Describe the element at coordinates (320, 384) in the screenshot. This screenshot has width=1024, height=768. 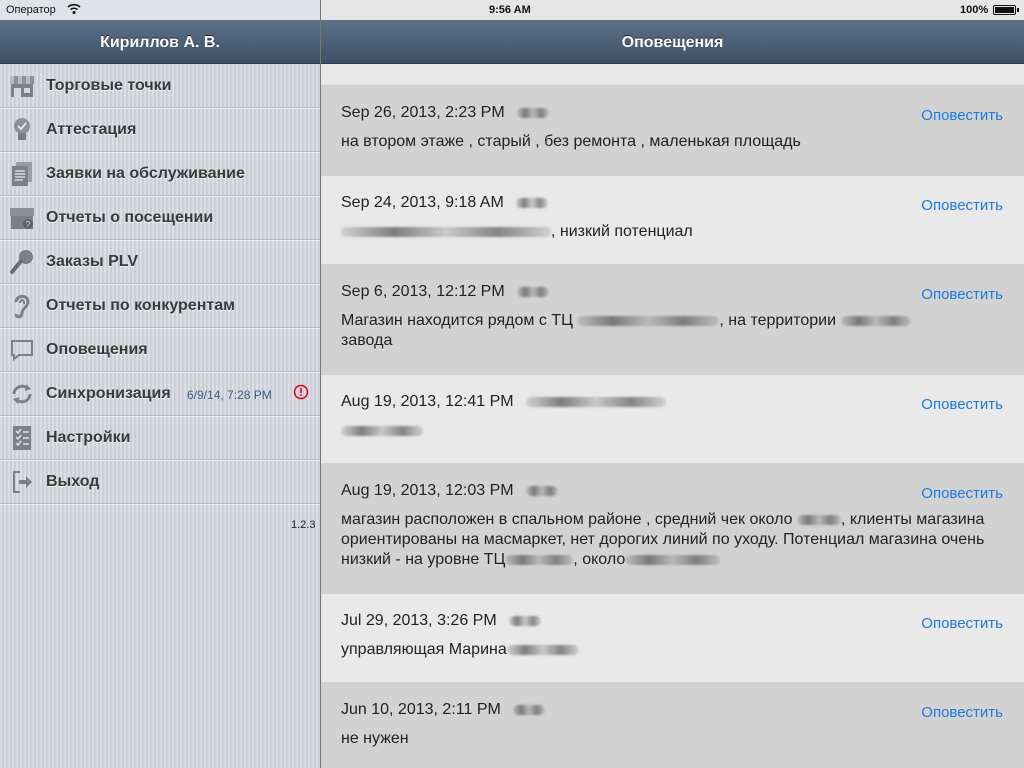
I see `split-divider` at that location.